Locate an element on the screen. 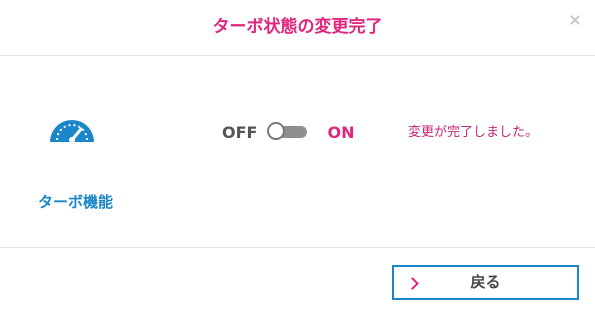 The height and width of the screenshot is (316, 595). turbo-toggle-group: OFF ON is located at coordinates (288, 132).